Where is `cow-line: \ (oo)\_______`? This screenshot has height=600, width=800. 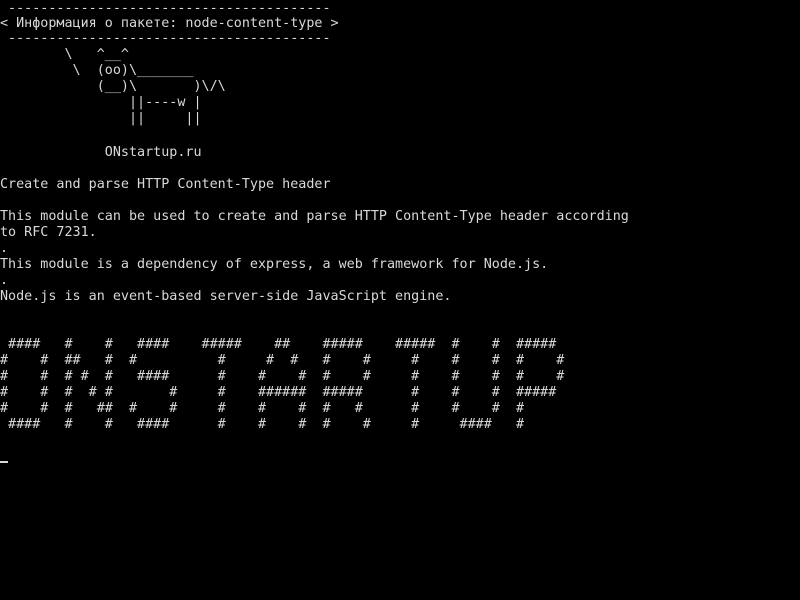
cow-line: \ (oo)\_______ is located at coordinates (97, 70).